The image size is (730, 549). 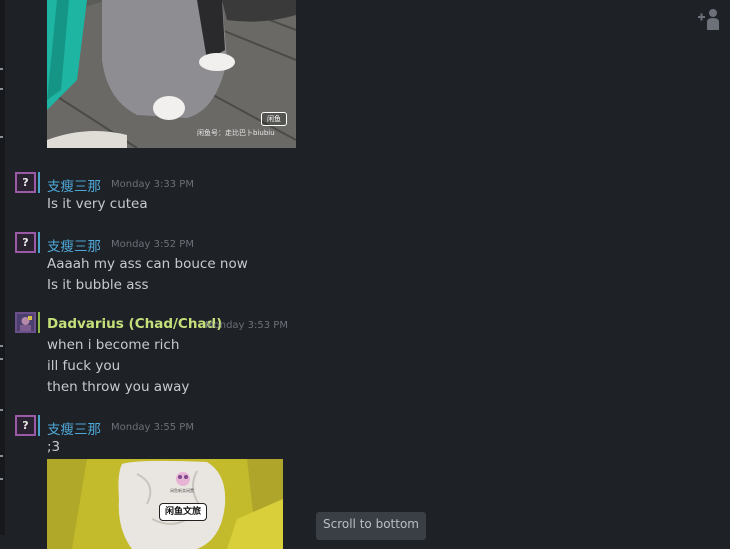 I want to click on watermark-badge: 闲鱼, so click(x=274, y=119).